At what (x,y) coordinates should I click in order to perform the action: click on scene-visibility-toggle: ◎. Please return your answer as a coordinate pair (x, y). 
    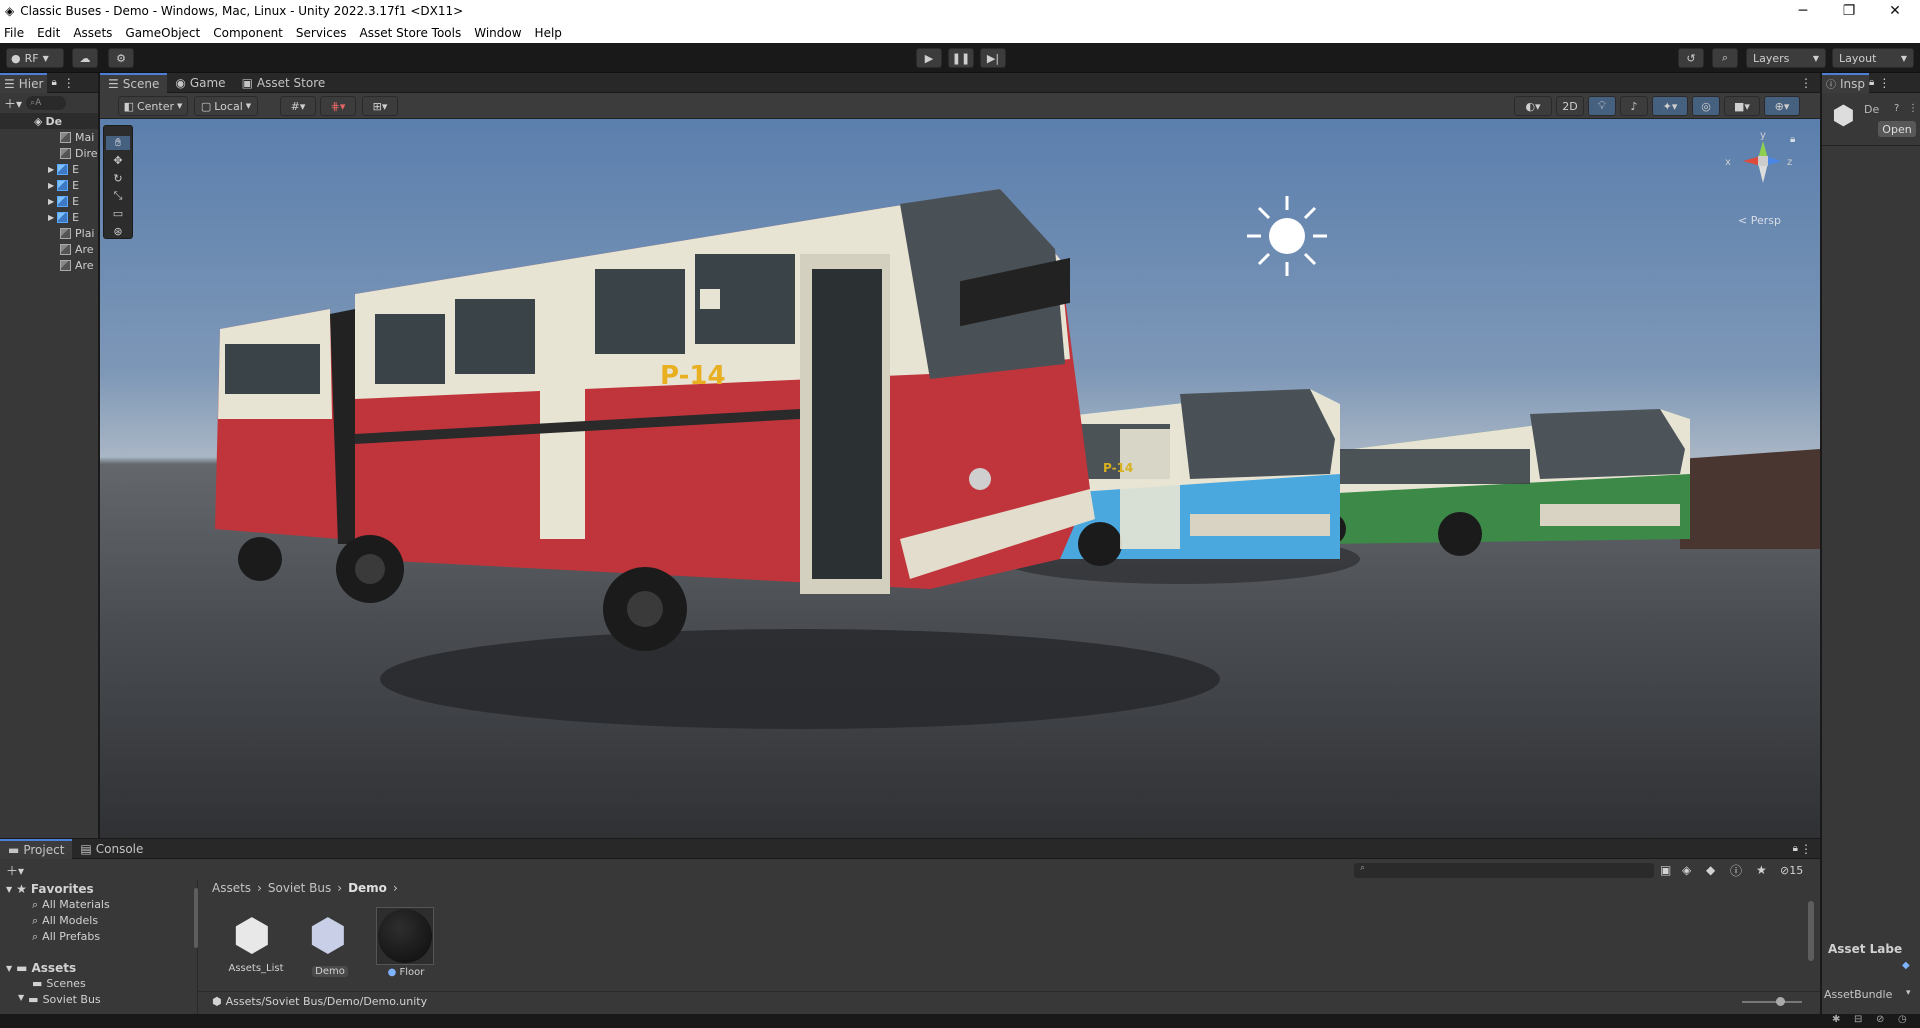
    Looking at the image, I should click on (1706, 106).